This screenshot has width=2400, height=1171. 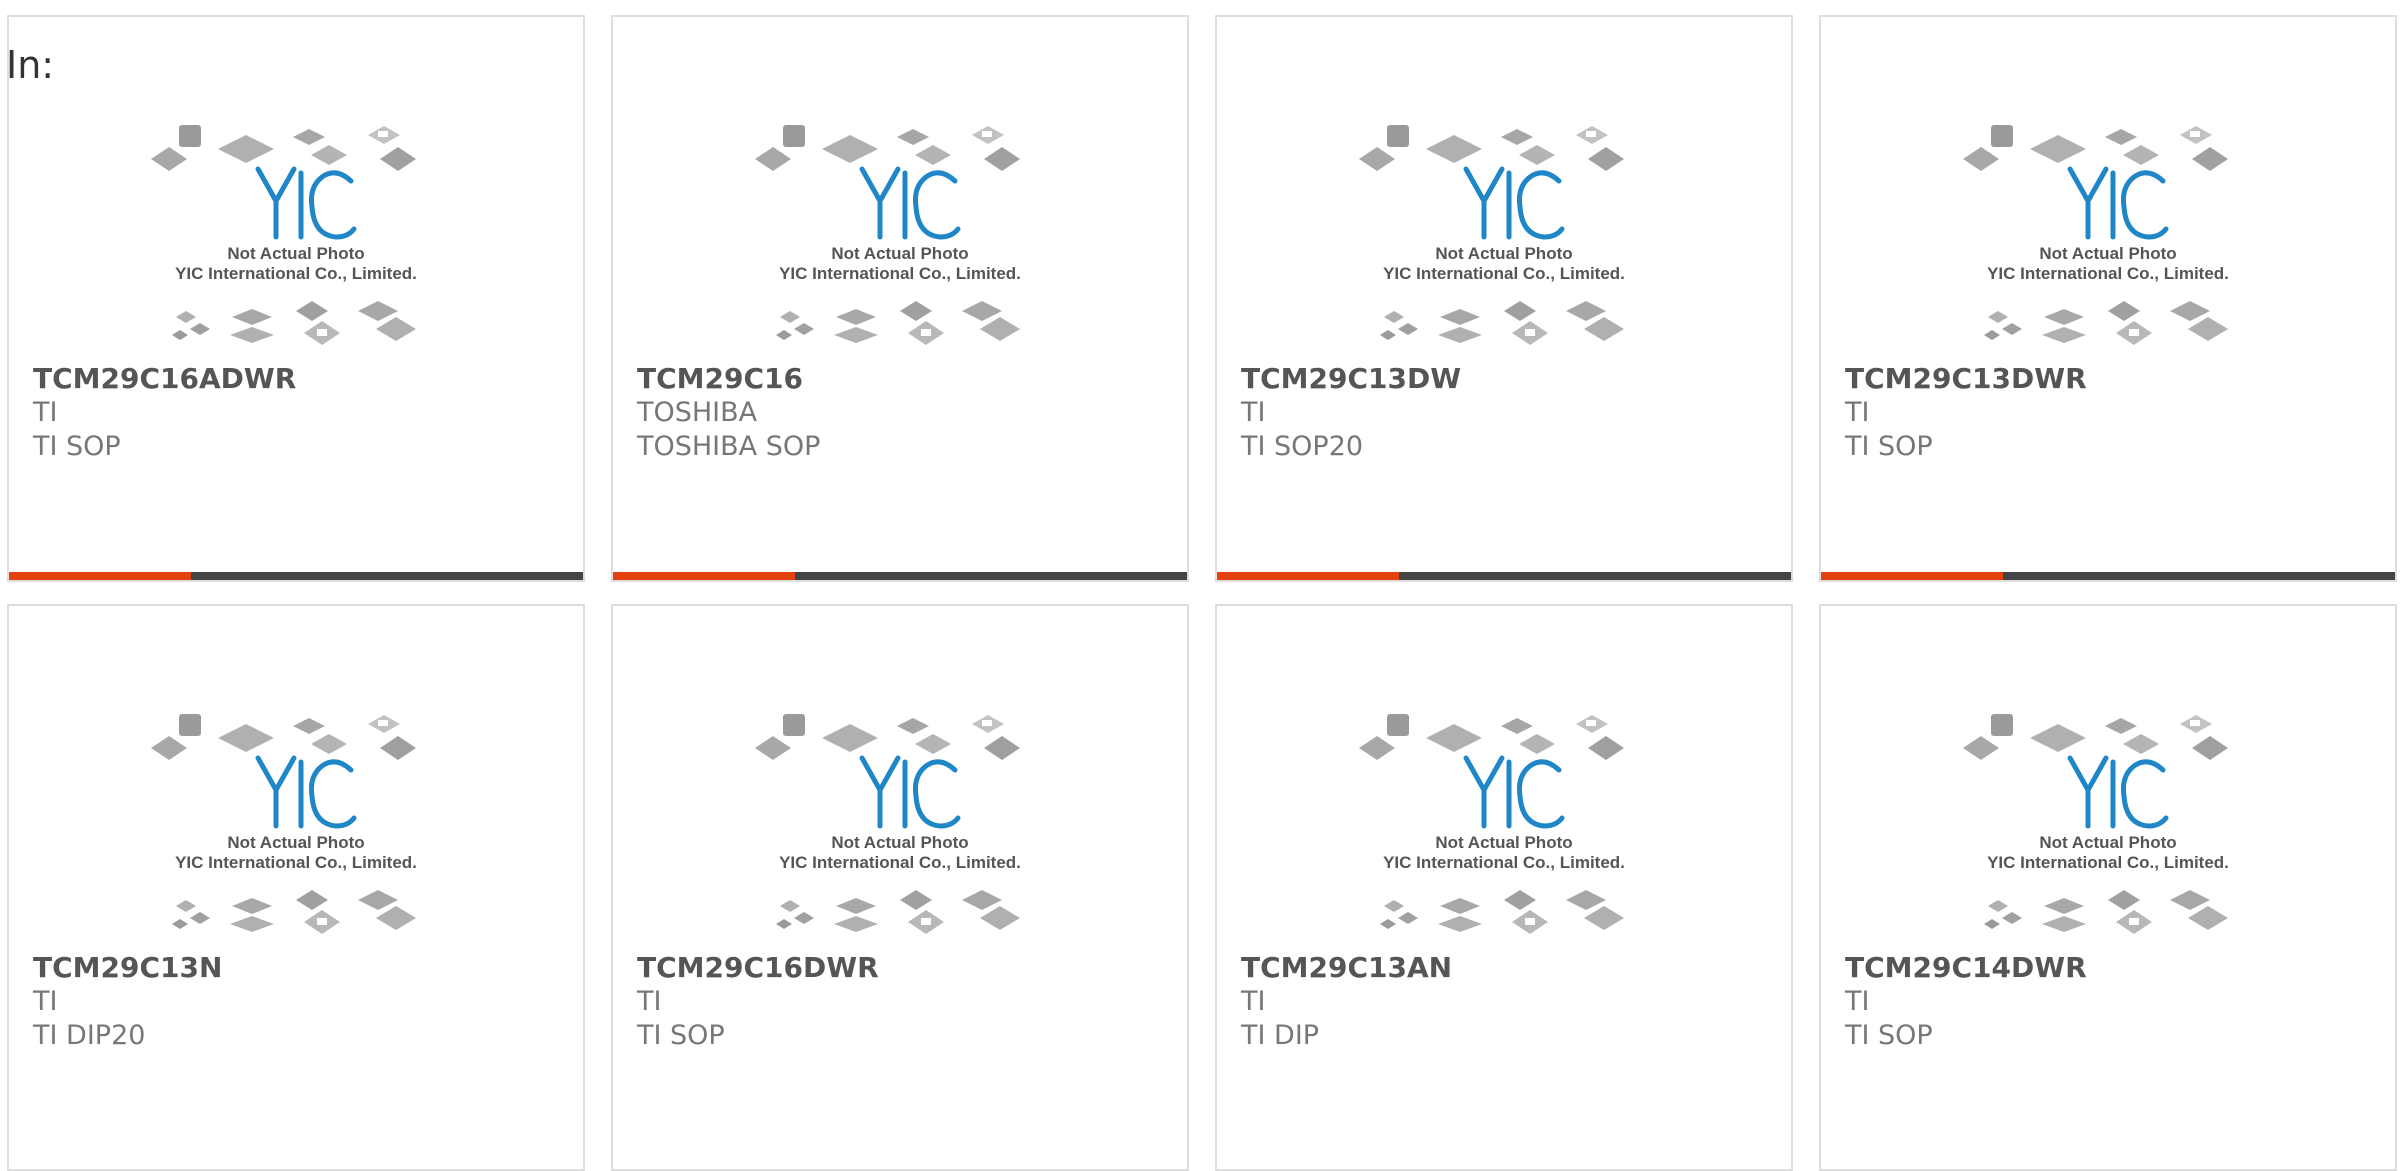 What do you see at coordinates (30, 65) in the screenshot?
I see `filter-label: In:` at bounding box center [30, 65].